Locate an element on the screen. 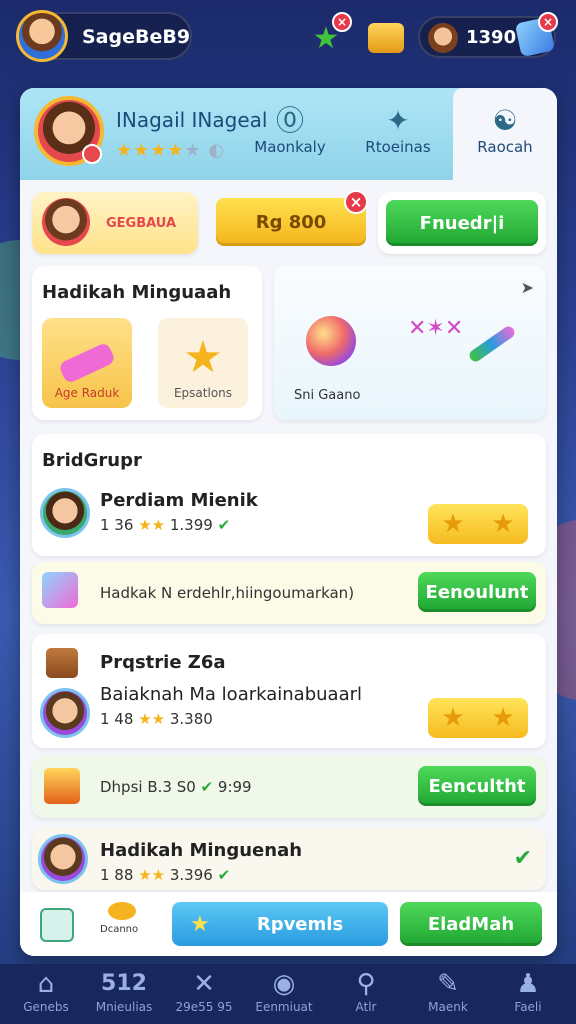  rating-stars-filled: ★★★★ is located at coordinates (150, 150).